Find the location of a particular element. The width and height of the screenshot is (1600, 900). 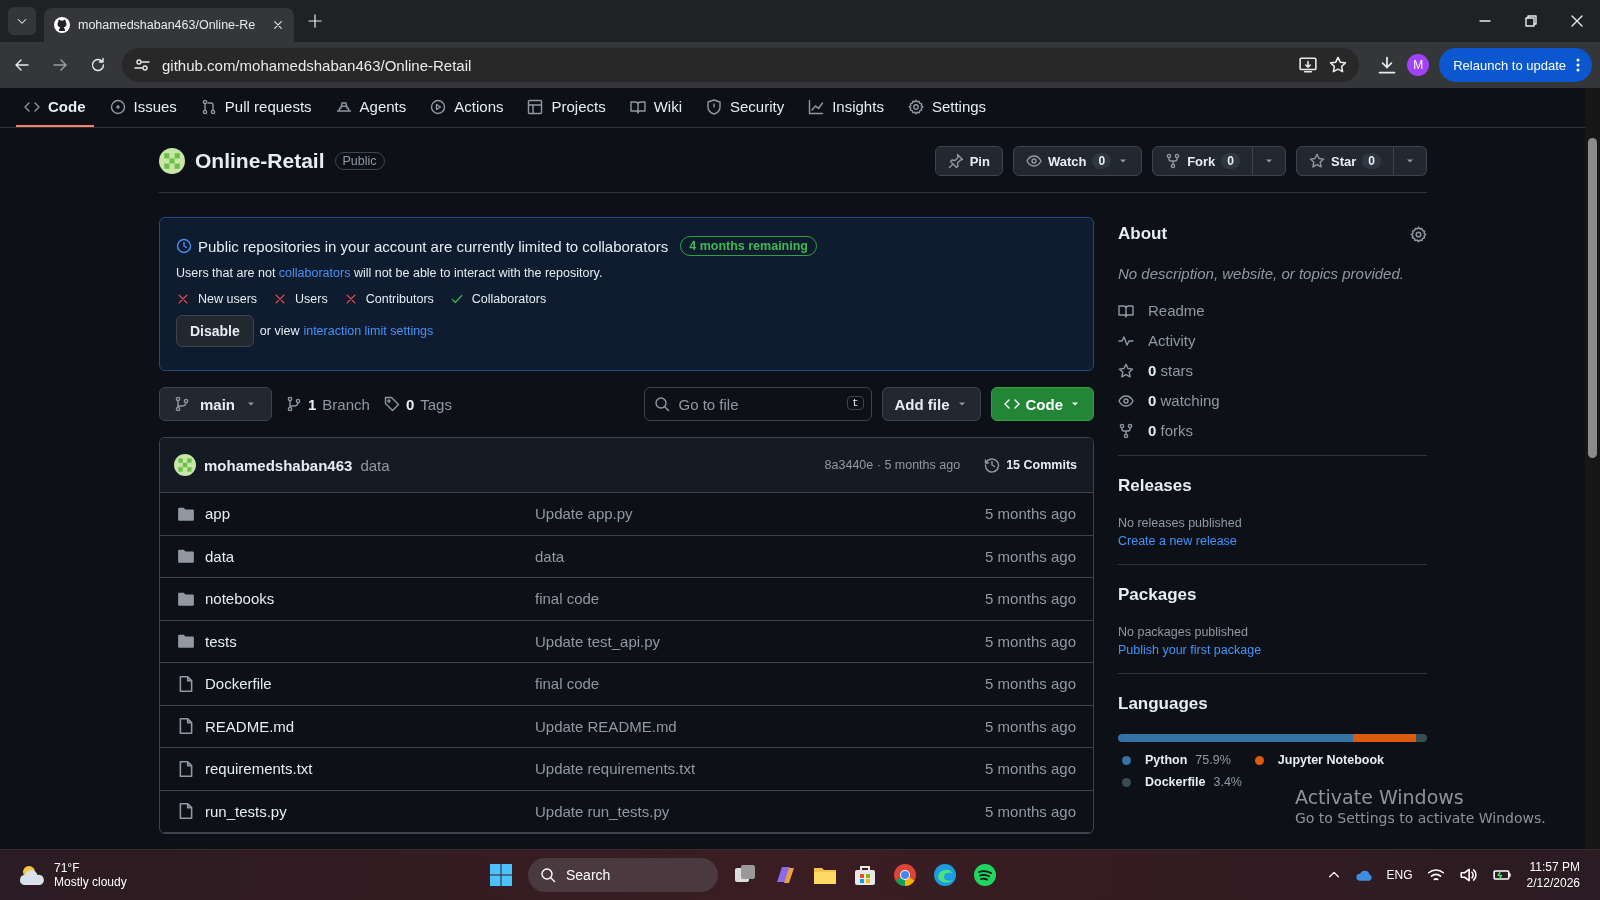

commits-link: 15 Commits is located at coordinates (1030, 465).